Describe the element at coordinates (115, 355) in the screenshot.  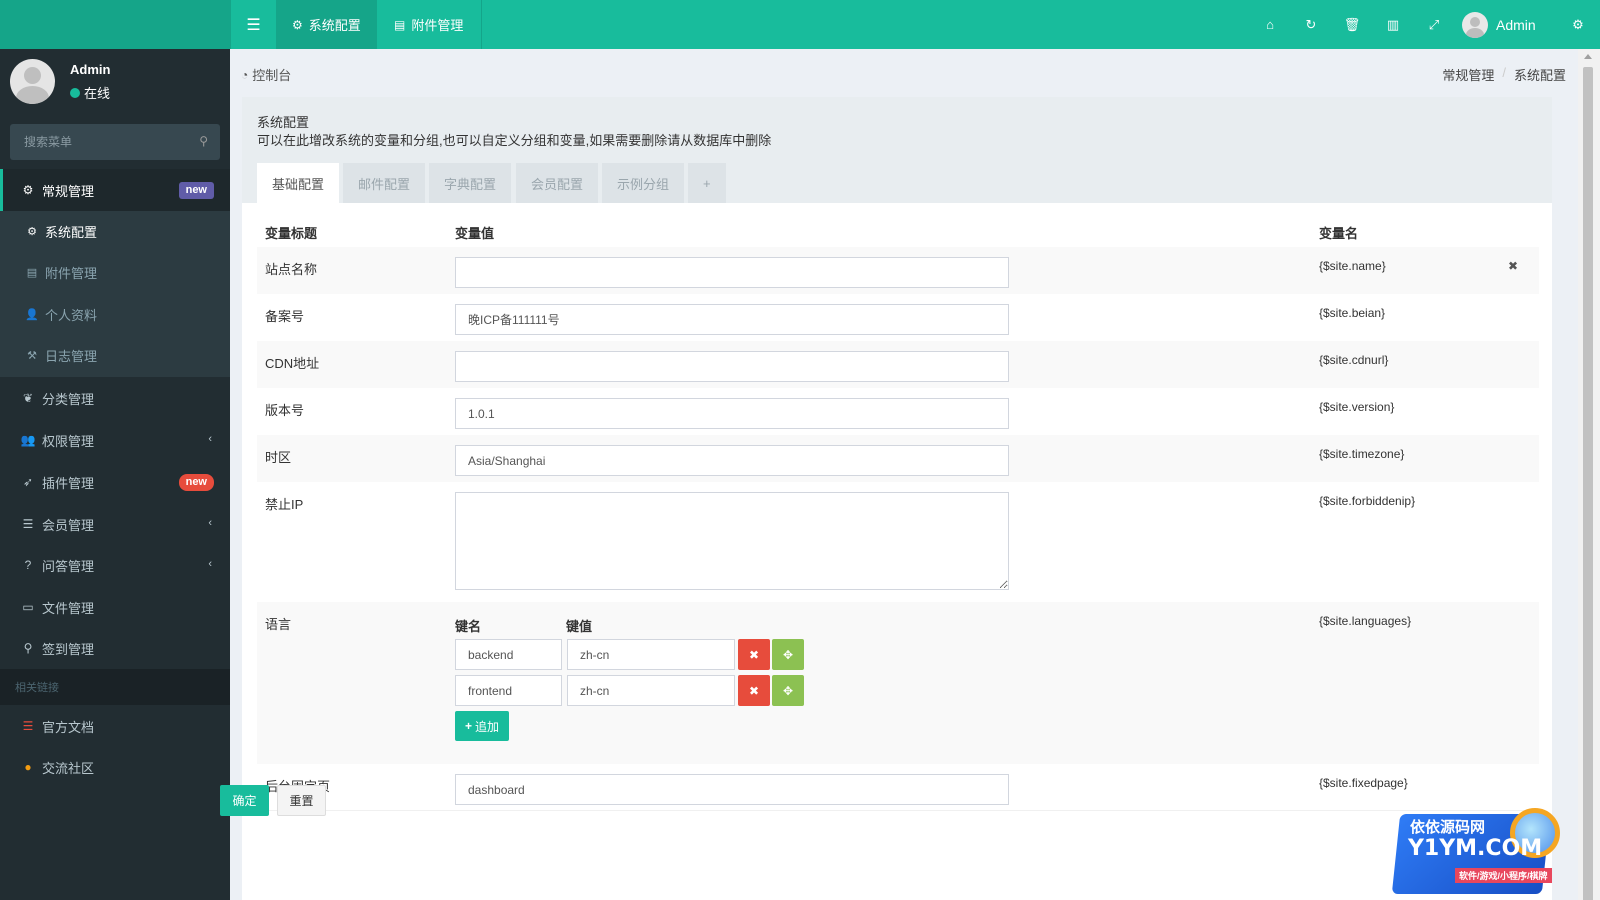
I see `sidebar-item-logs: ⚒ 日志管理` at that location.